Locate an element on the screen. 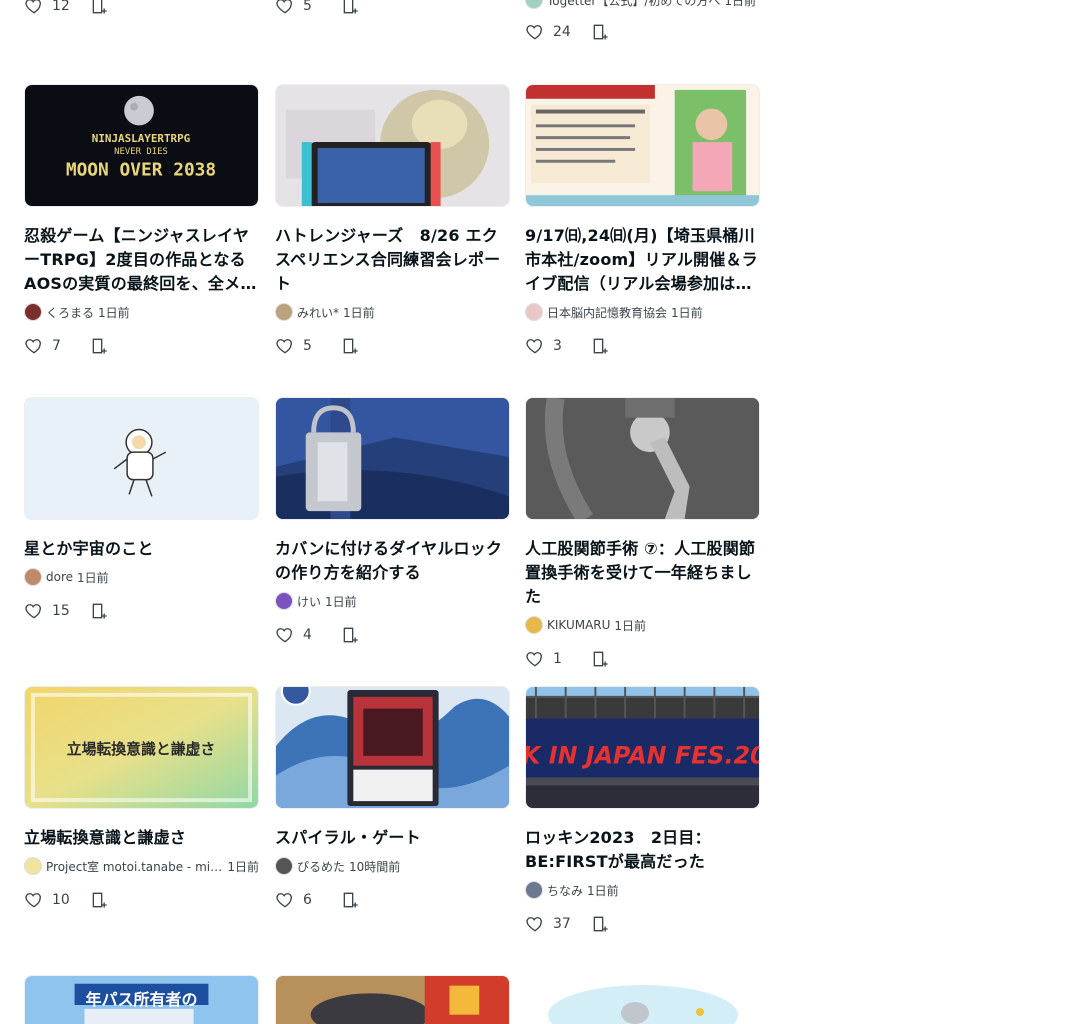 This screenshot has height=1024, width=1080. author-name: dore is located at coordinates (59, 577).